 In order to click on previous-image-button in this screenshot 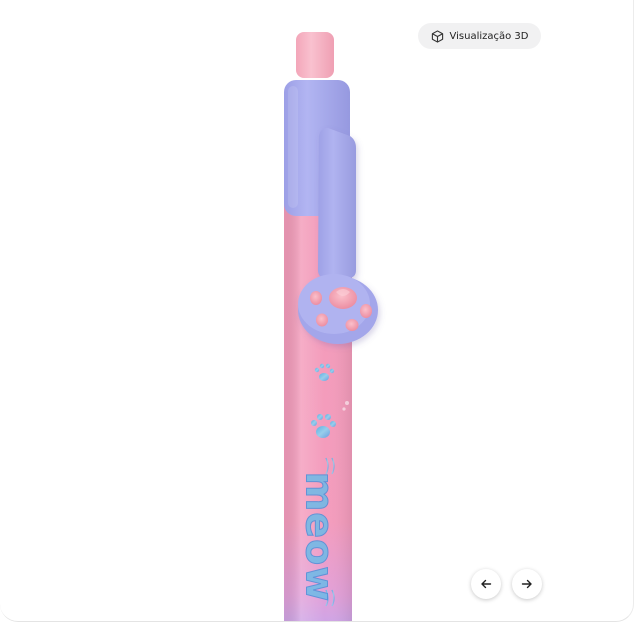, I will do `click(486, 584)`.